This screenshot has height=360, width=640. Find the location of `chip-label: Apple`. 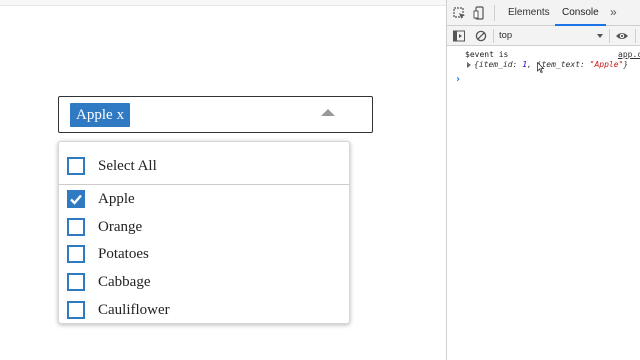

chip-label: Apple is located at coordinates (94, 115).